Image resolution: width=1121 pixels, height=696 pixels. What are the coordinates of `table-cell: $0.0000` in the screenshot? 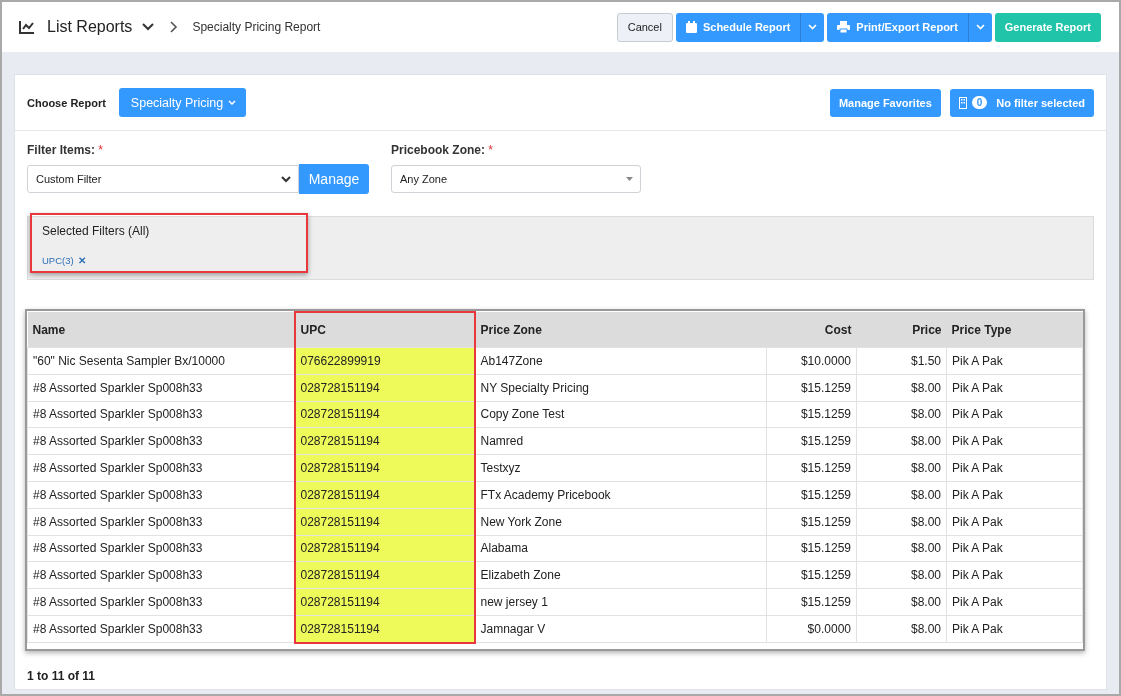 It's located at (811, 629).